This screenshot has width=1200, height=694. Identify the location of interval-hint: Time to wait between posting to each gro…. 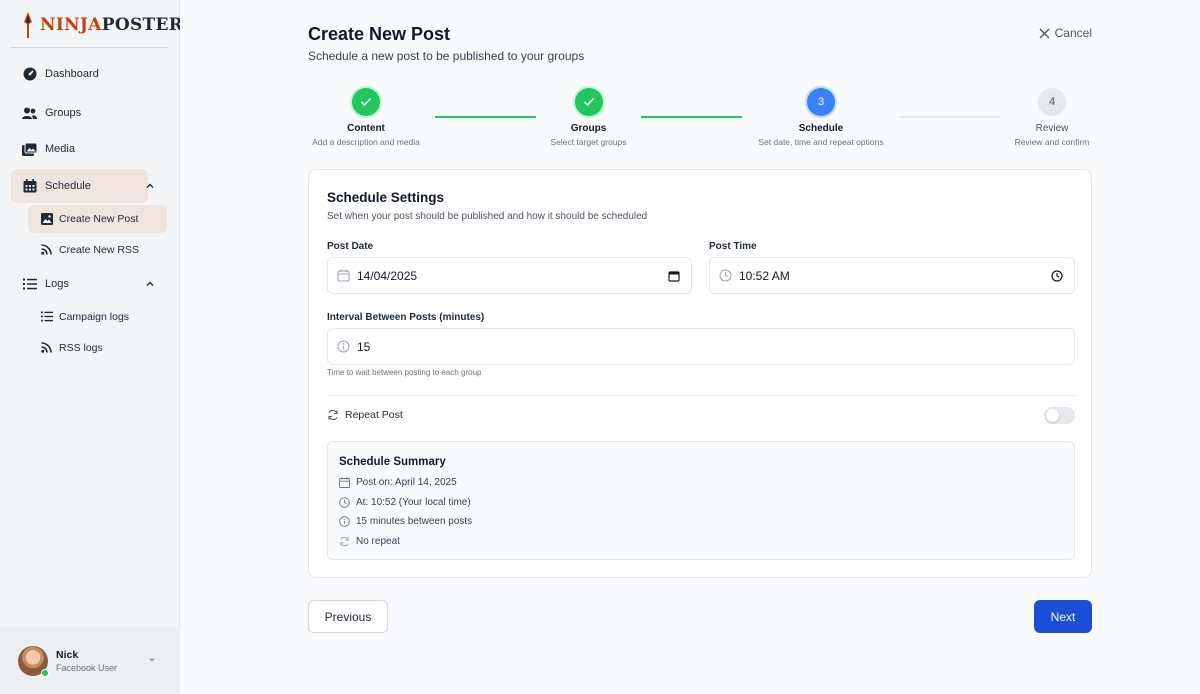
(404, 372).